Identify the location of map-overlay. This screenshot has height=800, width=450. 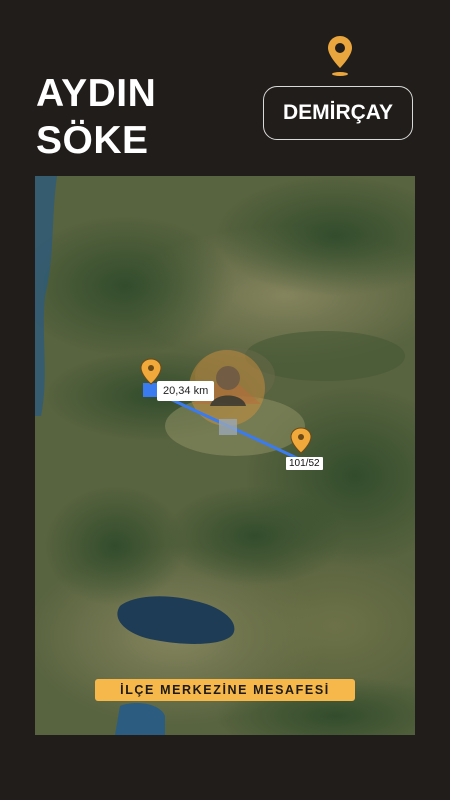
(226, 406).